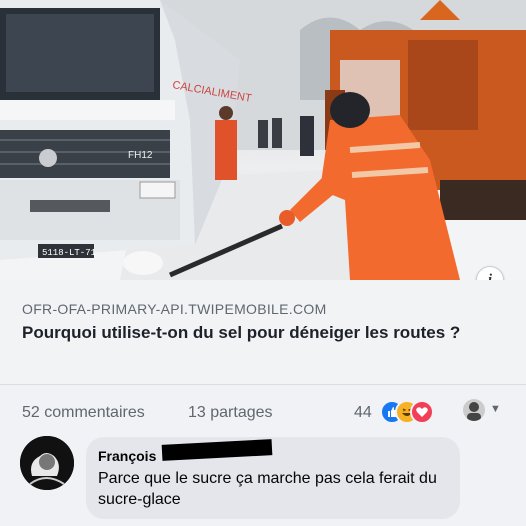  Describe the element at coordinates (230, 413) in the screenshot. I see `shares-count-link: 13 partages` at that location.